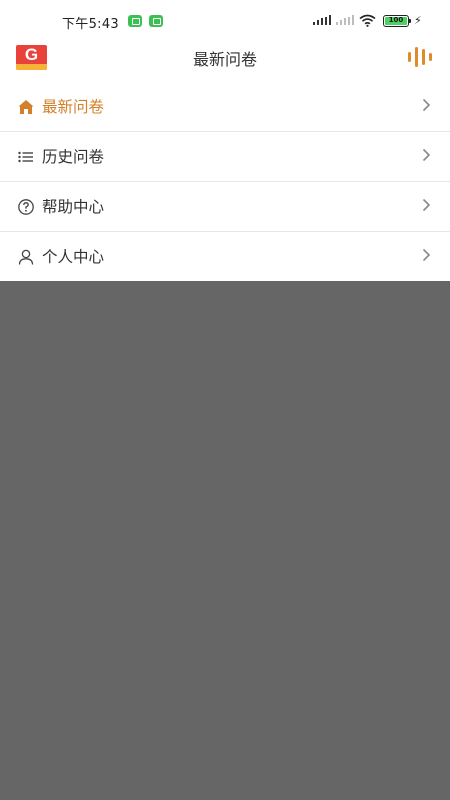 The width and height of the screenshot is (450, 800). I want to click on voice-icon, so click(420, 57).